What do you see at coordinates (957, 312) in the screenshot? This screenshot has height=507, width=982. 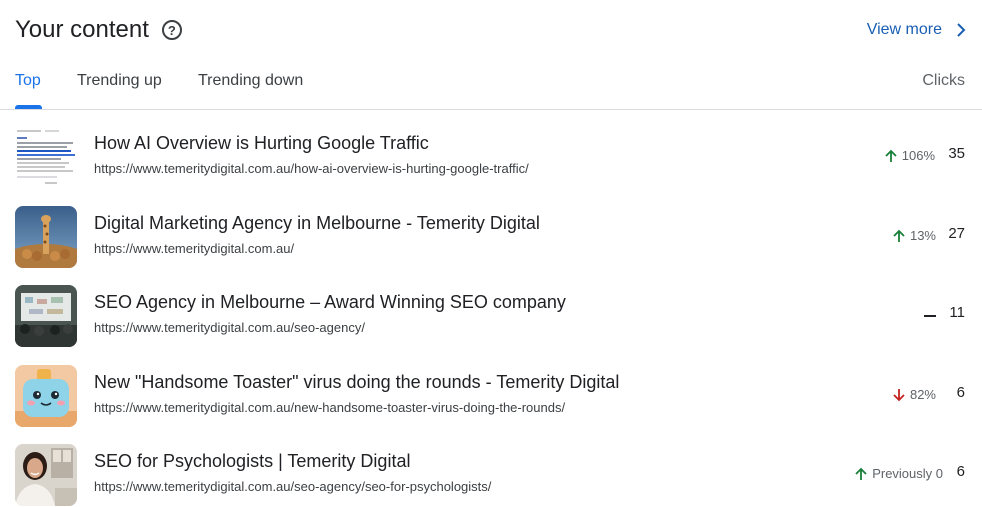 I see `clicks-count: 11` at bounding box center [957, 312].